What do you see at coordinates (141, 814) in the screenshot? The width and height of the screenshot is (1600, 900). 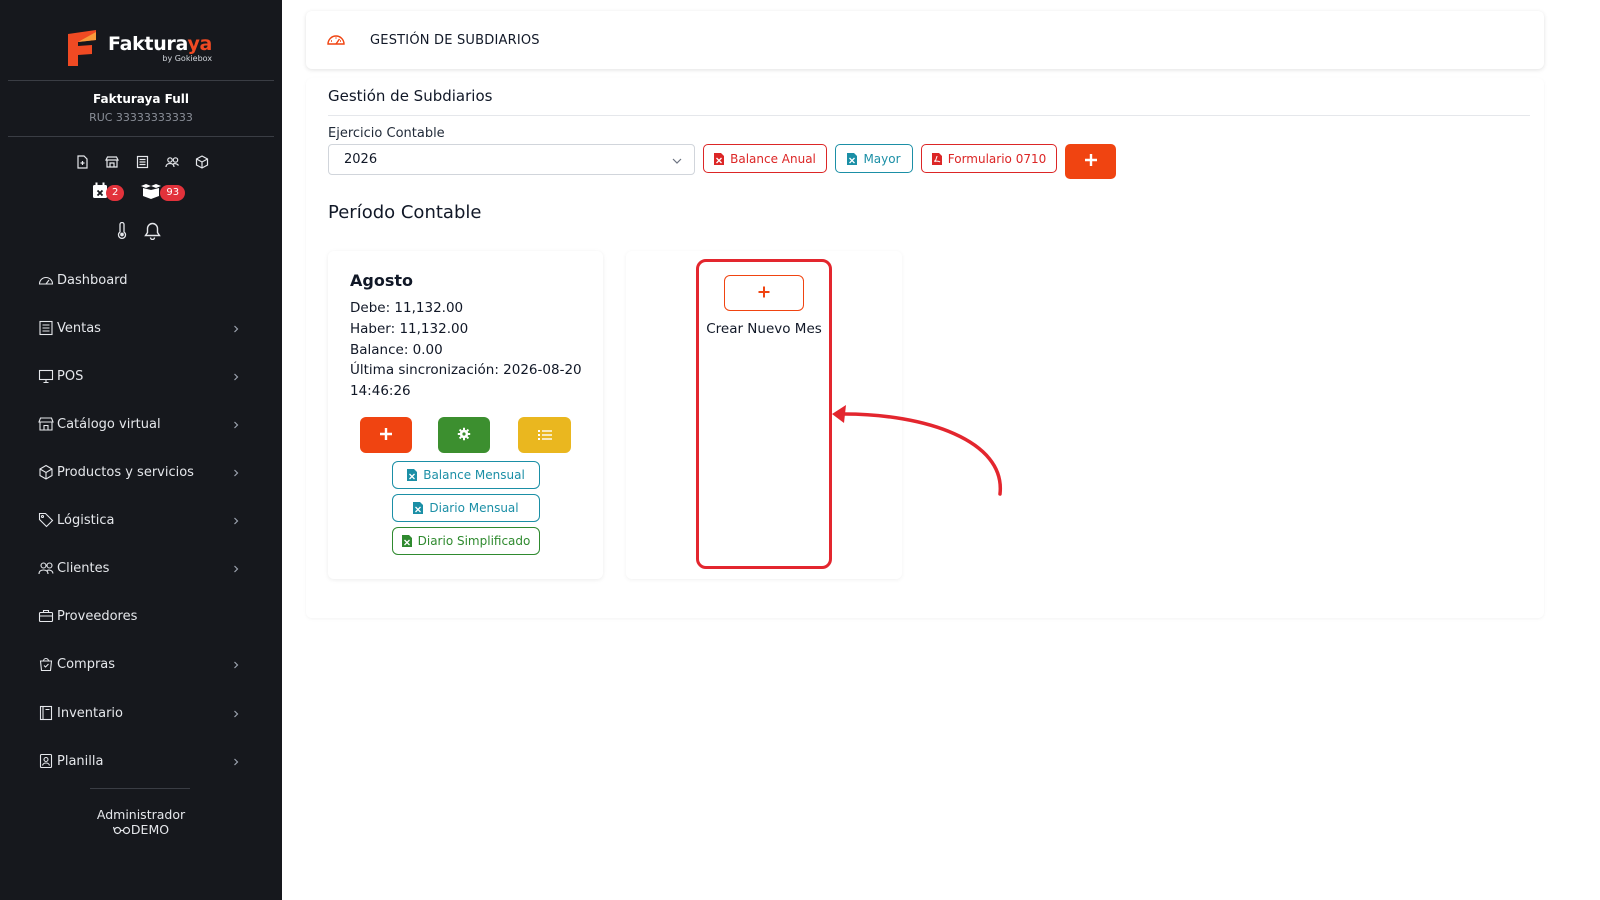 I see `user-role: Administrador` at bounding box center [141, 814].